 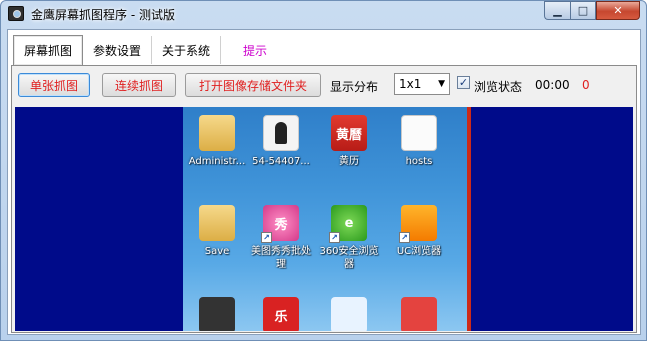 I want to click on close-button: ✕, so click(x=618, y=10).